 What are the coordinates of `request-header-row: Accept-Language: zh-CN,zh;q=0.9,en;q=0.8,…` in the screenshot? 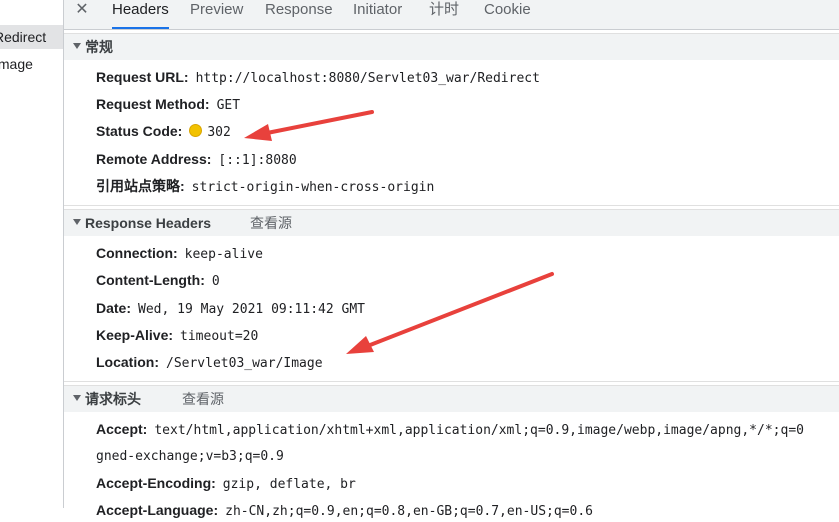 It's located at (344, 510).